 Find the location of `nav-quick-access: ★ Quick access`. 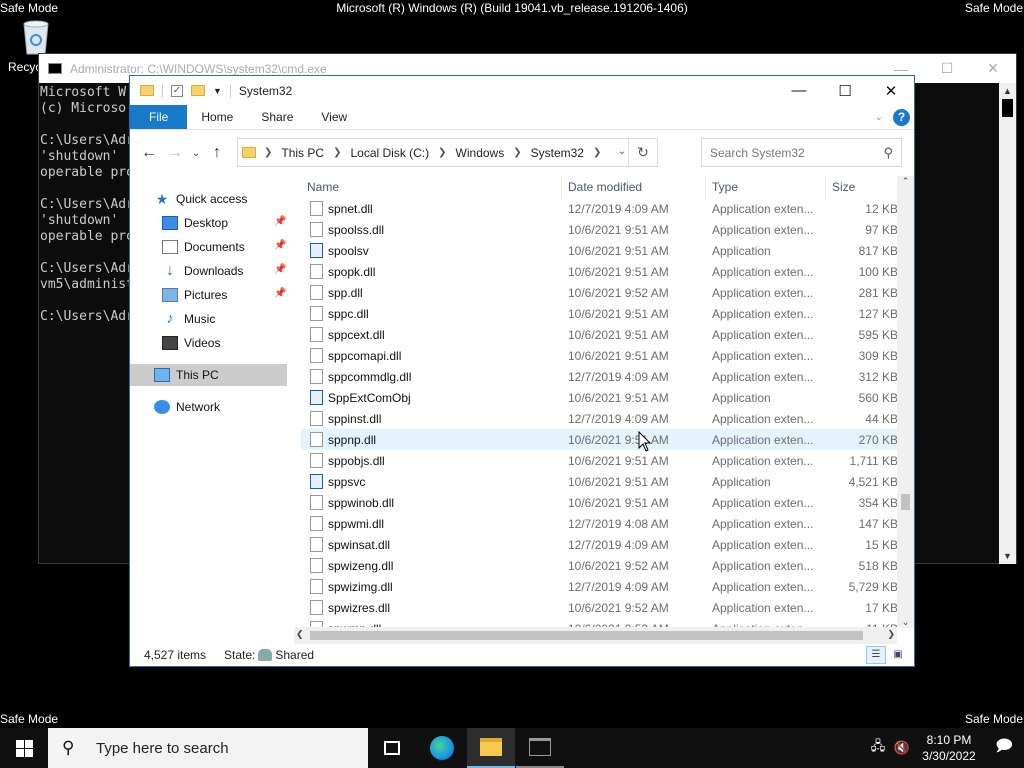

nav-quick-access: ★ Quick access is located at coordinates (201, 199).